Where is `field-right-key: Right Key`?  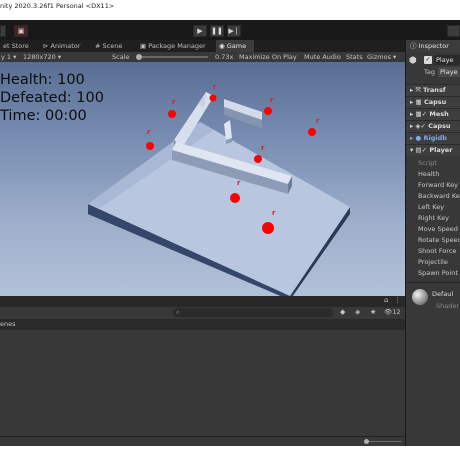
field-right-key: Right Key is located at coordinates (433, 218).